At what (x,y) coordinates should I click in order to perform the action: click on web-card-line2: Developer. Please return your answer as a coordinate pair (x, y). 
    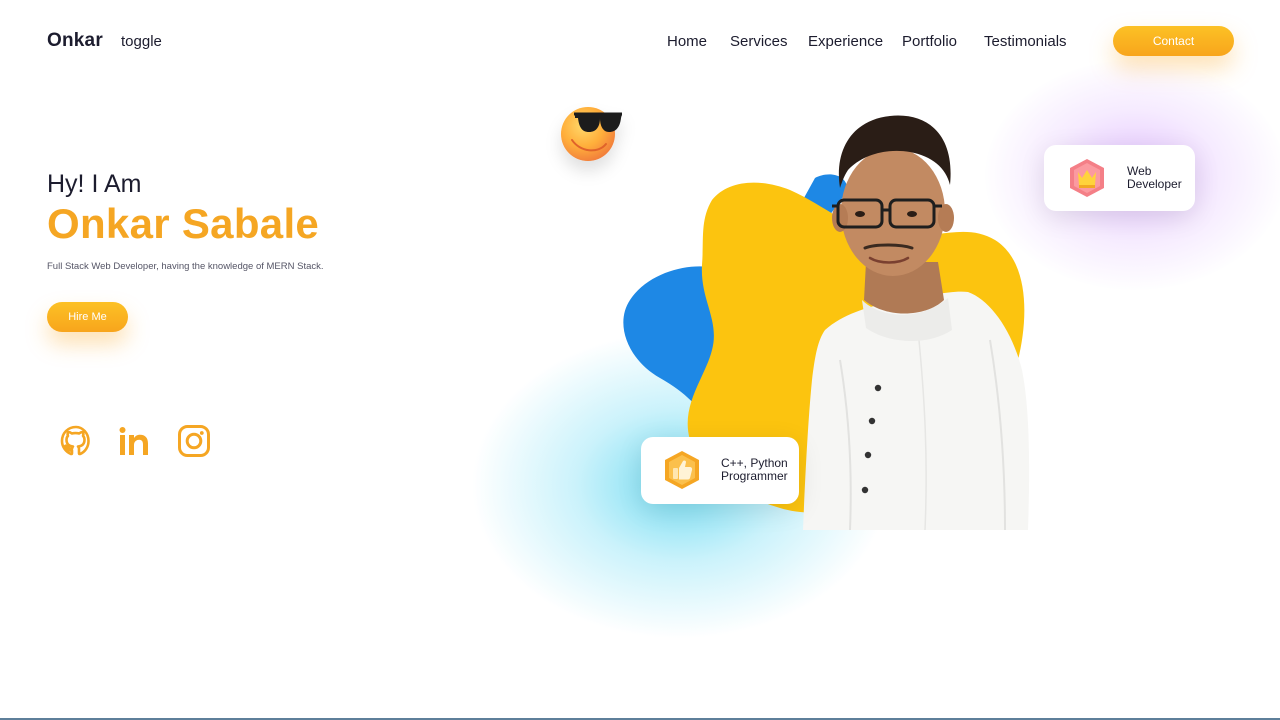
    Looking at the image, I should click on (1154, 184).